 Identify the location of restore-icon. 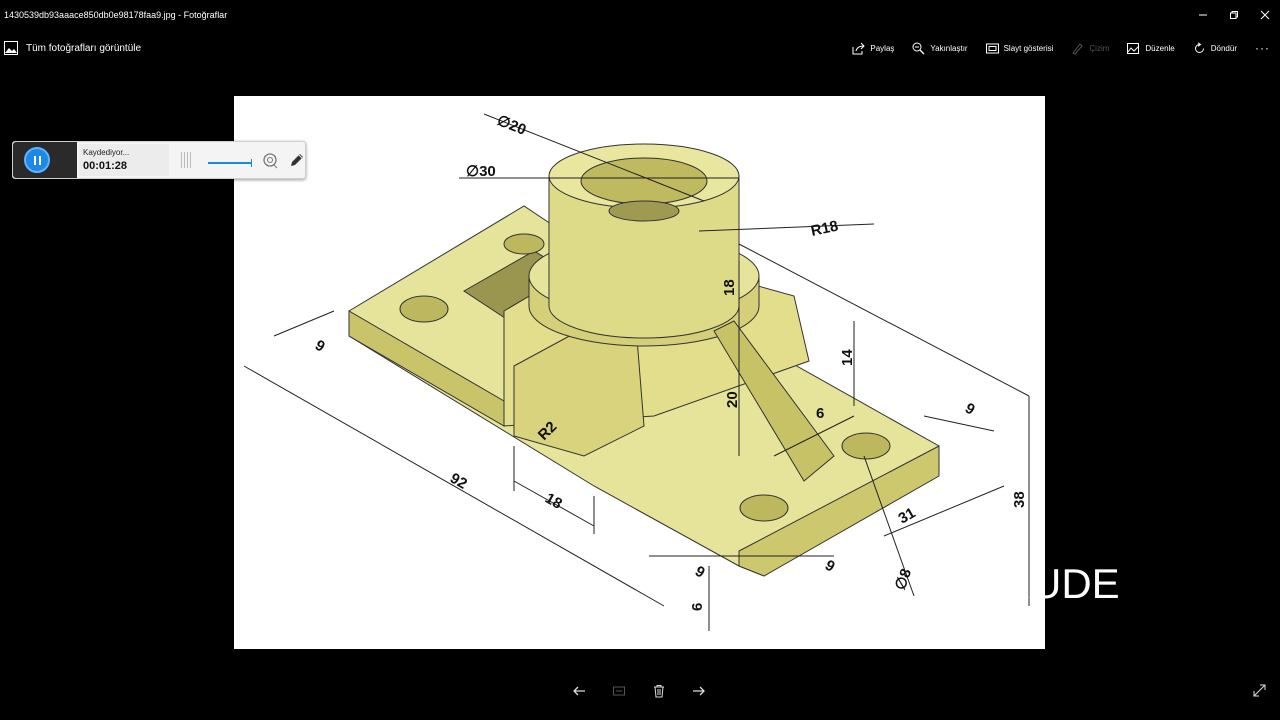
(1233, 15).